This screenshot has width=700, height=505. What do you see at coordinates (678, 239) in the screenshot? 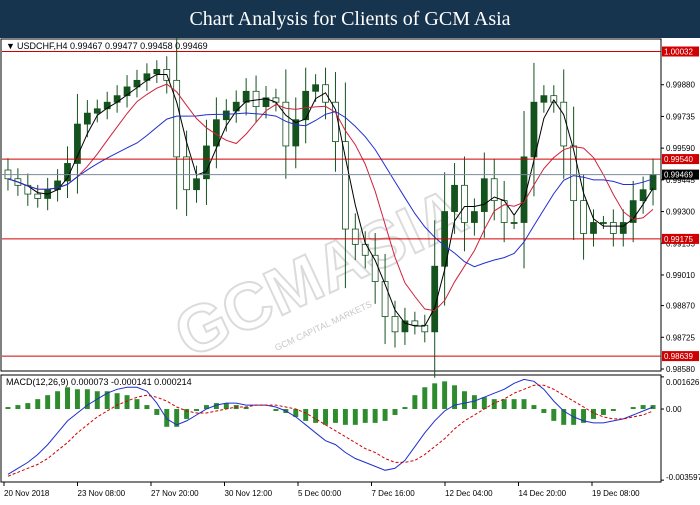
I see `level-price-label: 0.99175` at bounding box center [678, 239].